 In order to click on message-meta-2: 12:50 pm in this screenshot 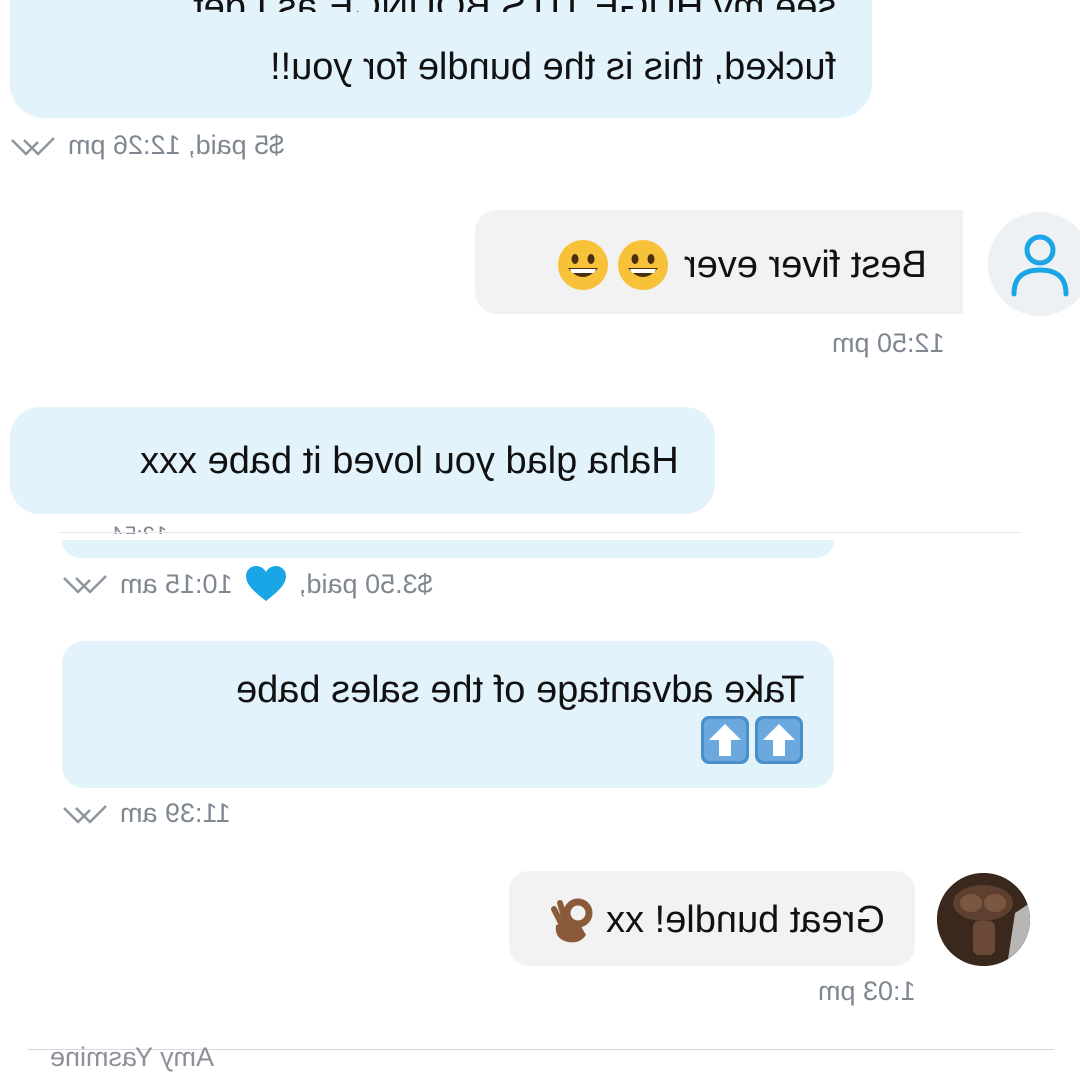, I will do `click(888, 343)`.